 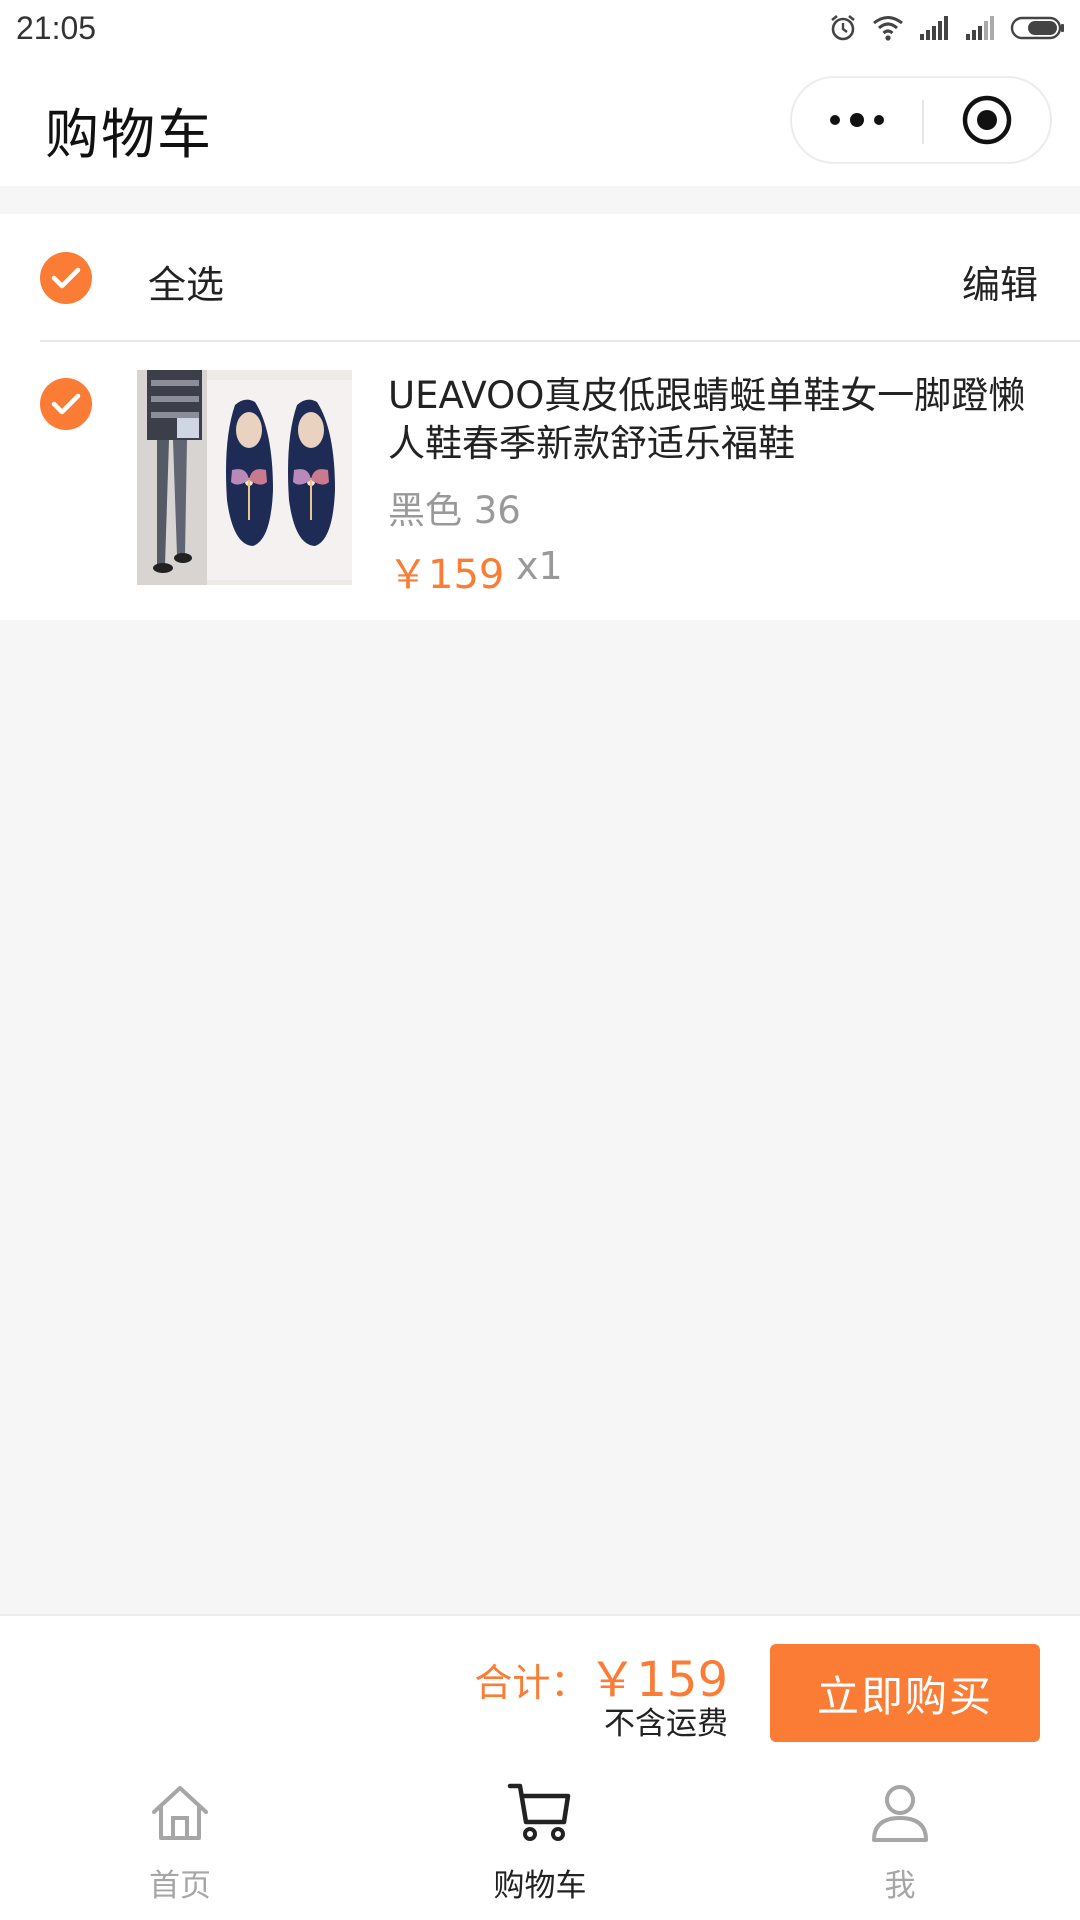 I want to click on more-button, so click(x=857, y=120).